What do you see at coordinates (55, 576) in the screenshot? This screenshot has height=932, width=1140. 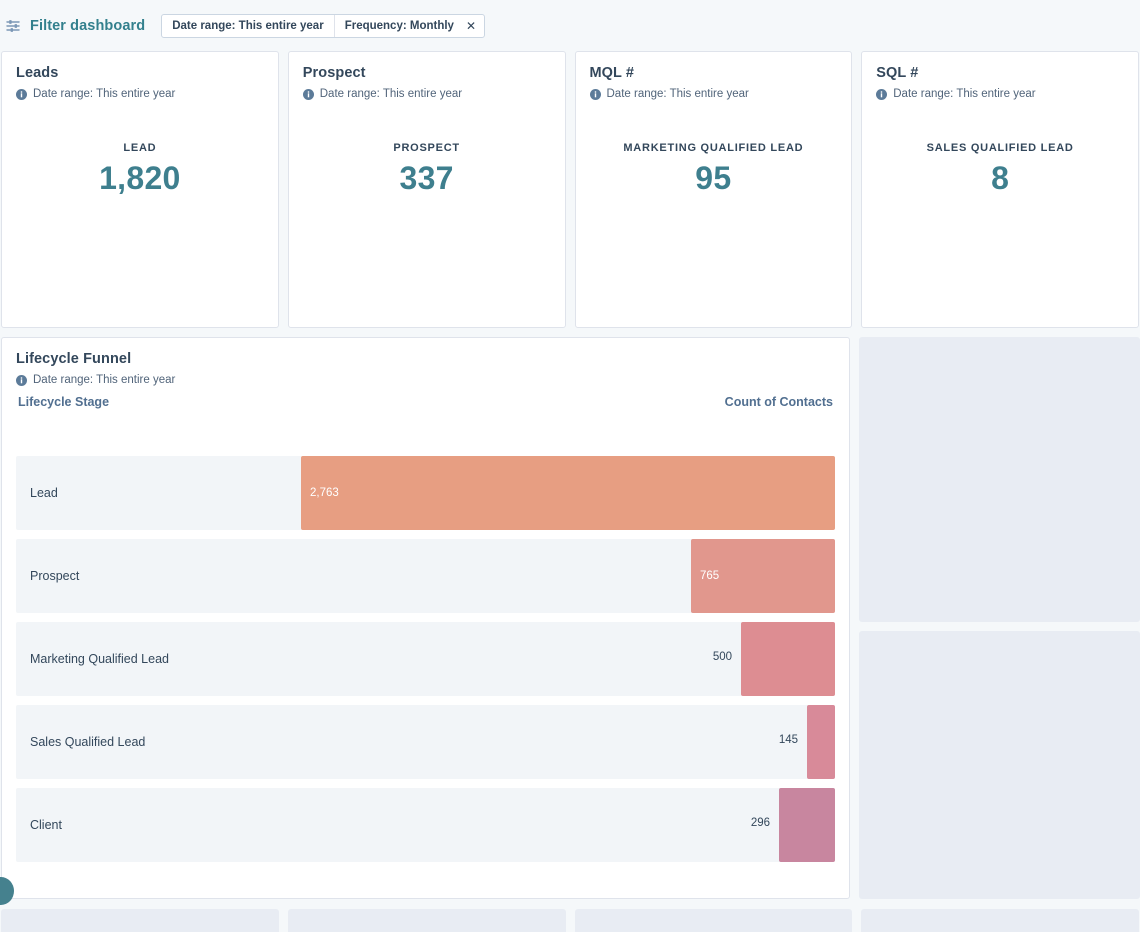 I see `funnel-stage-label: Prospect` at bounding box center [55, 576].